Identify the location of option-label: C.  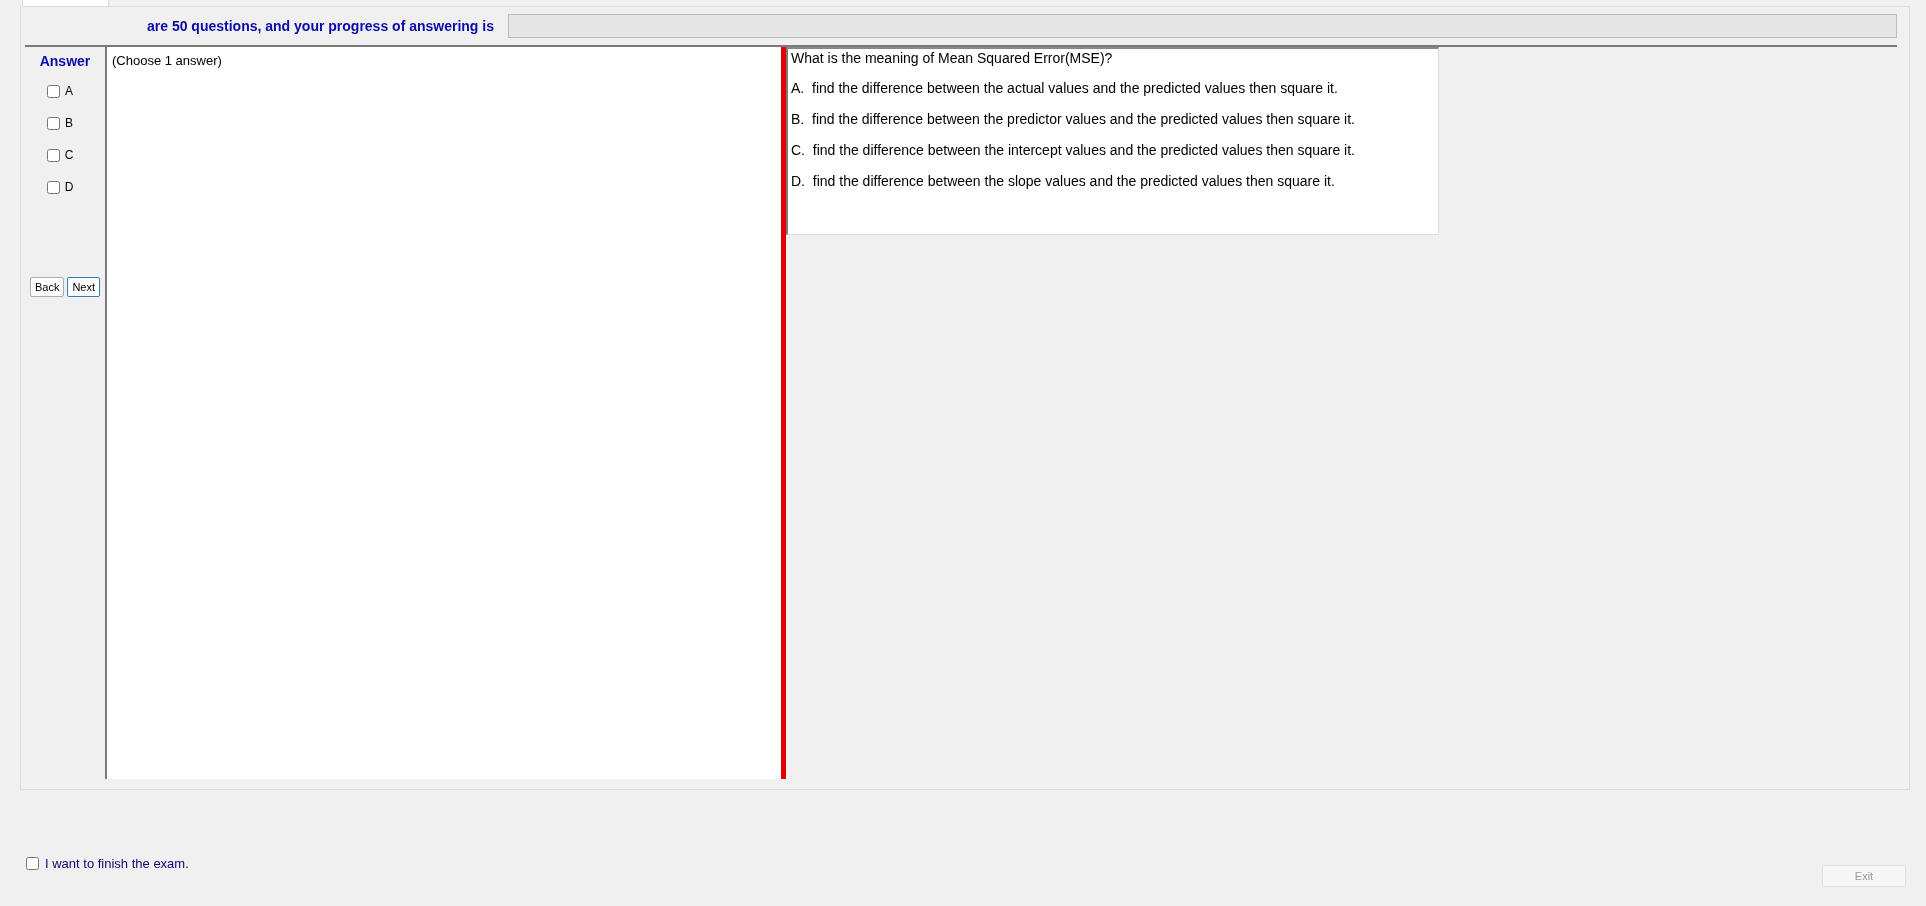
(69, 155).